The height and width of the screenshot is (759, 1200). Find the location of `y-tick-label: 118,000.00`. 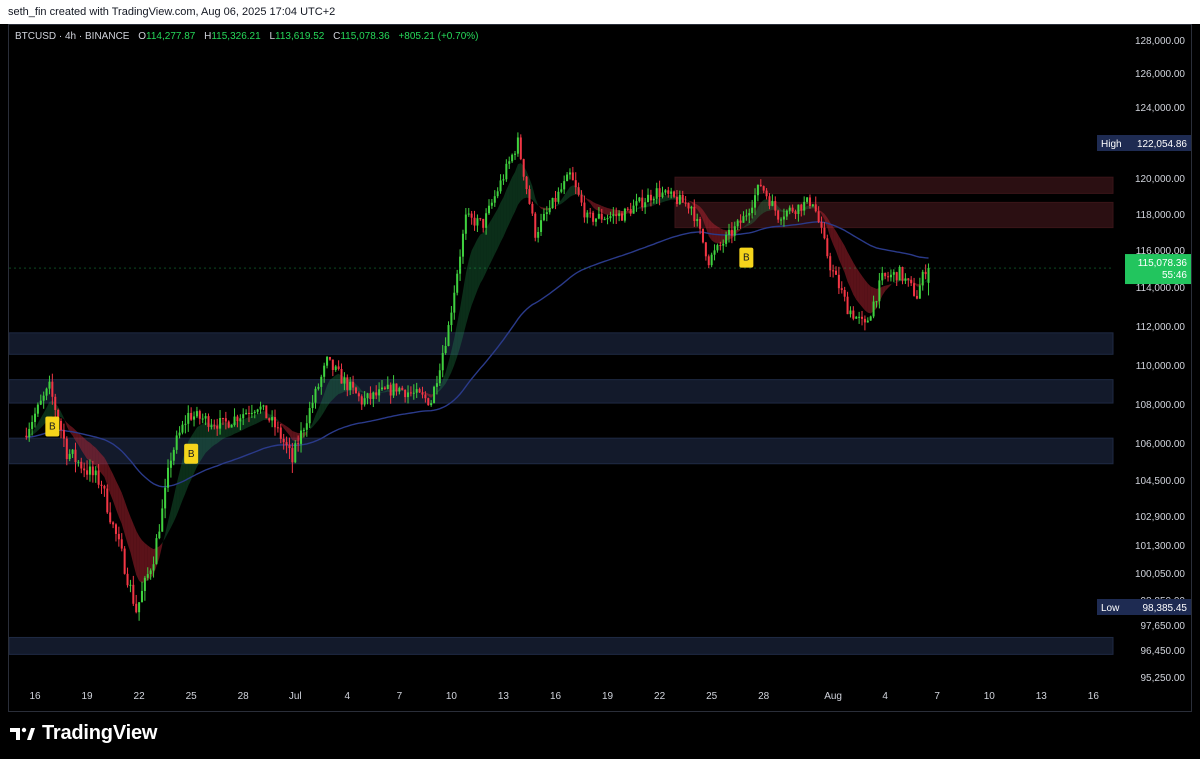

y-tick-label: 118,000.00 is located at coordinates (1161, 215).